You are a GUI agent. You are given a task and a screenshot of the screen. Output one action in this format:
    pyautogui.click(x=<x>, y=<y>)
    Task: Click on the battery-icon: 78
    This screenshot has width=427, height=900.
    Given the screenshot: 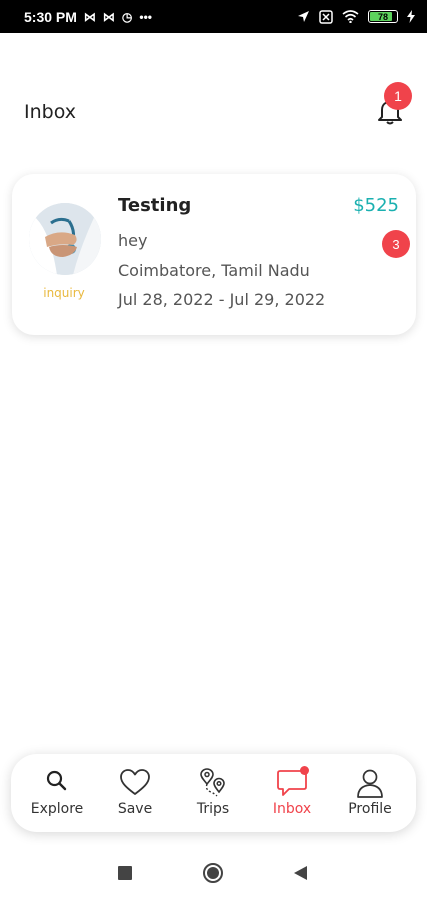 What is the action you would take?
    pyautogui.click(x=383, y=16)
    